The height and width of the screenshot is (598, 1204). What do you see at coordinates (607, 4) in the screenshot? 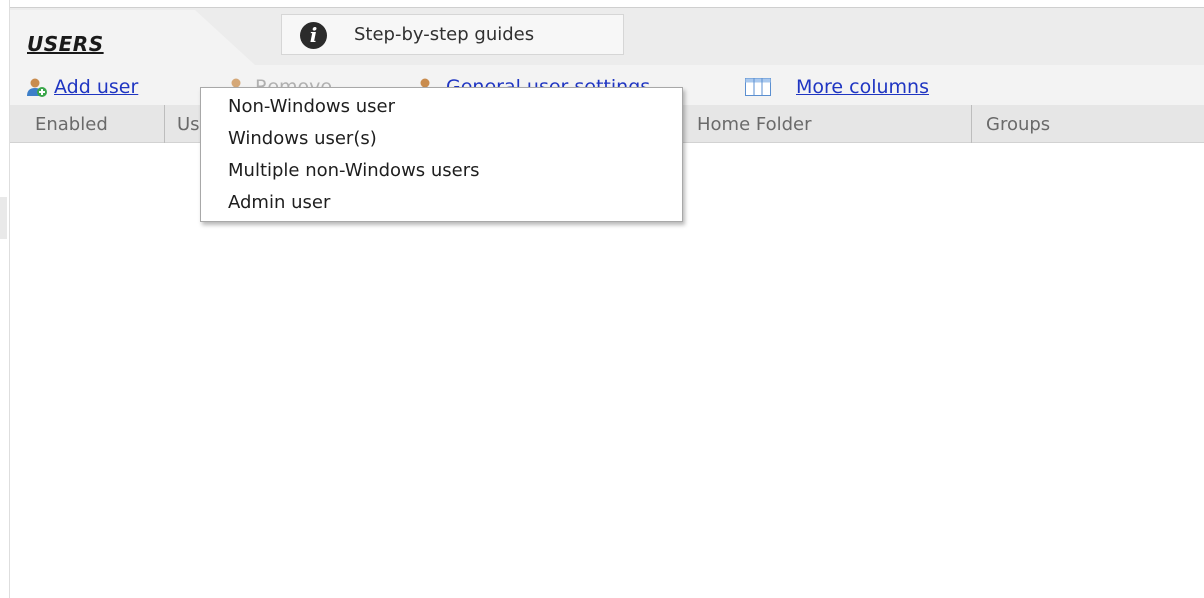
I see `window-top-border` at bounding box center [607, 4].